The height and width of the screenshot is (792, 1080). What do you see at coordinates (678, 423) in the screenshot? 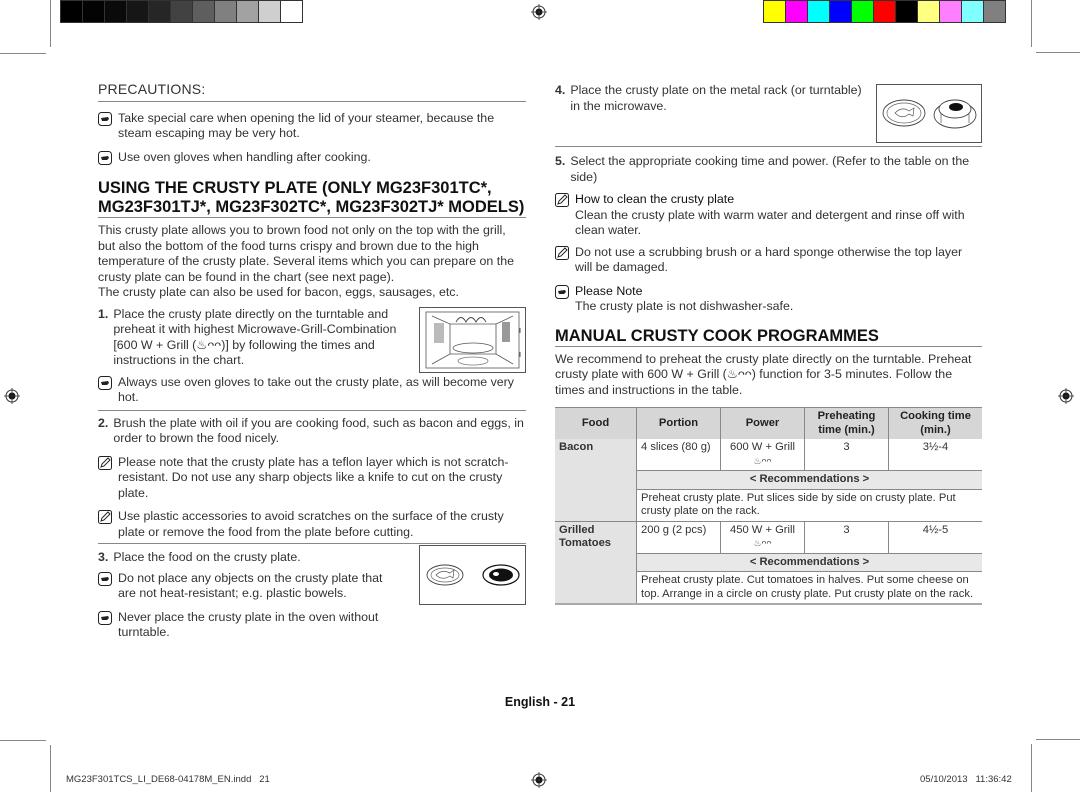
I see `col-header-portion: Portion` at bounding box center [678, 423].